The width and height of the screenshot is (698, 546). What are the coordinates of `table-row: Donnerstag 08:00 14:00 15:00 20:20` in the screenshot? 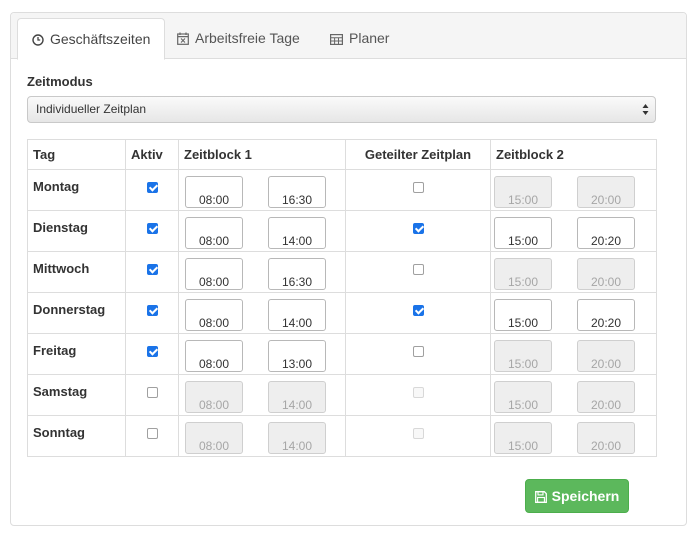 It's located at (342, 313).